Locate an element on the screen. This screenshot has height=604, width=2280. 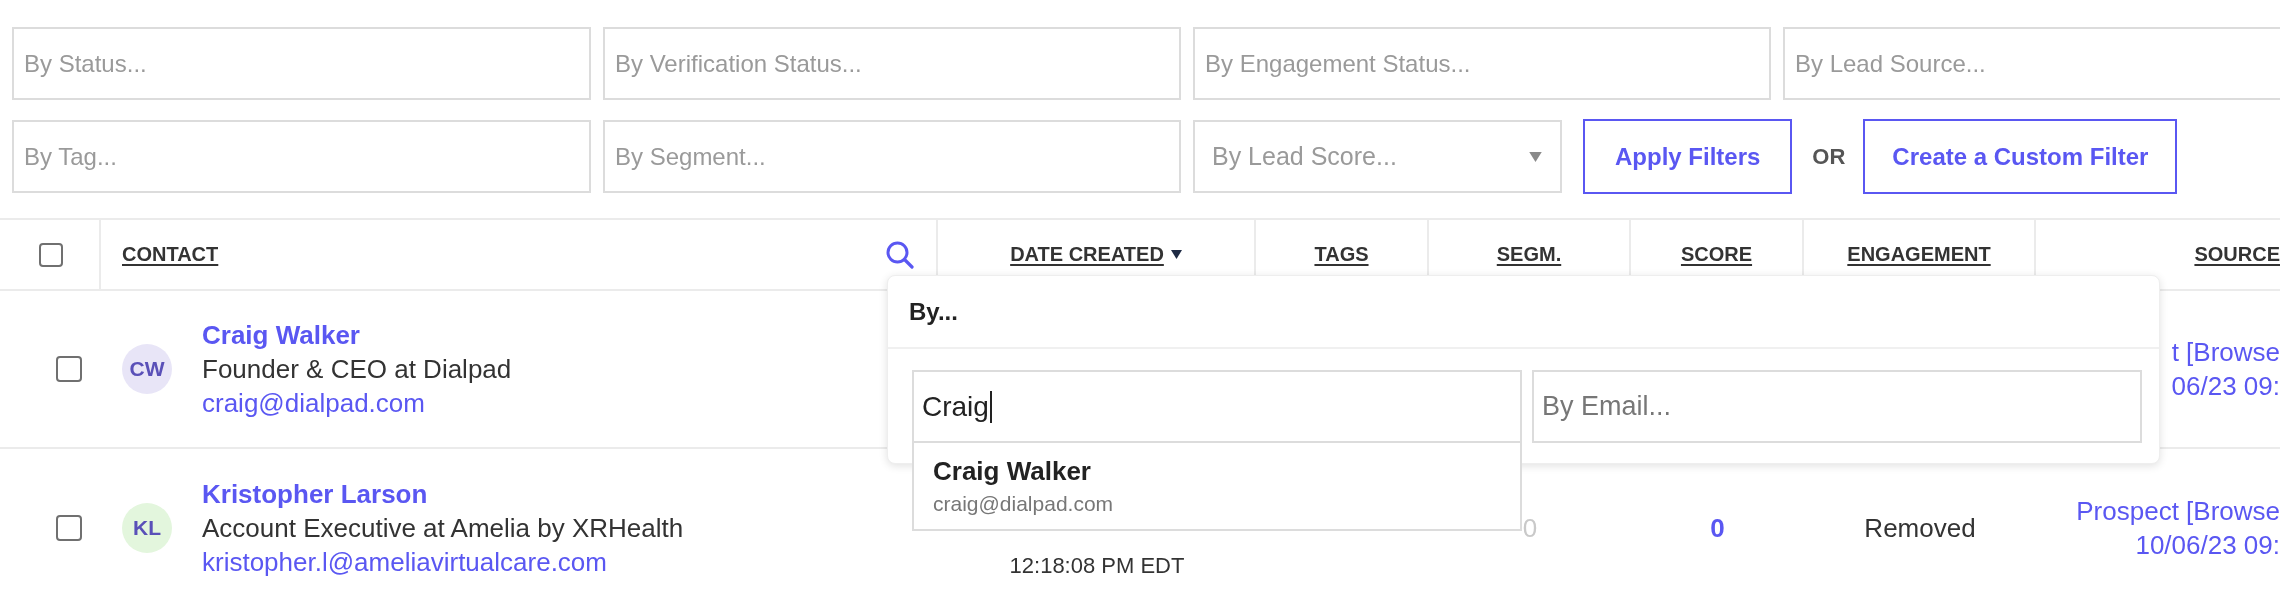
custom-filter-button: Create a Custom Filter is located at coordinates (2020, 156).